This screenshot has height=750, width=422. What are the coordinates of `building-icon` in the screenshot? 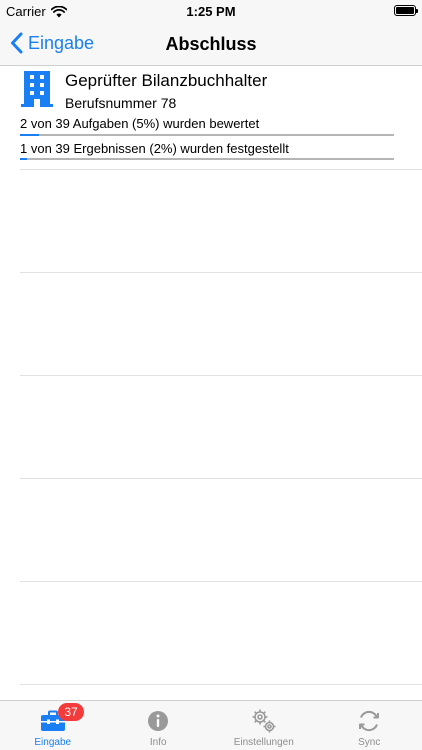 It's located at (37, 89).